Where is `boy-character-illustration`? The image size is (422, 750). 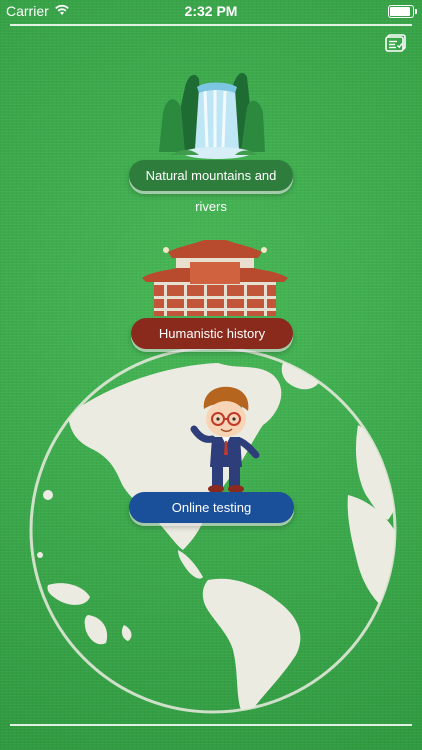 boy-character-illustration is located at coordinates (225, 439).